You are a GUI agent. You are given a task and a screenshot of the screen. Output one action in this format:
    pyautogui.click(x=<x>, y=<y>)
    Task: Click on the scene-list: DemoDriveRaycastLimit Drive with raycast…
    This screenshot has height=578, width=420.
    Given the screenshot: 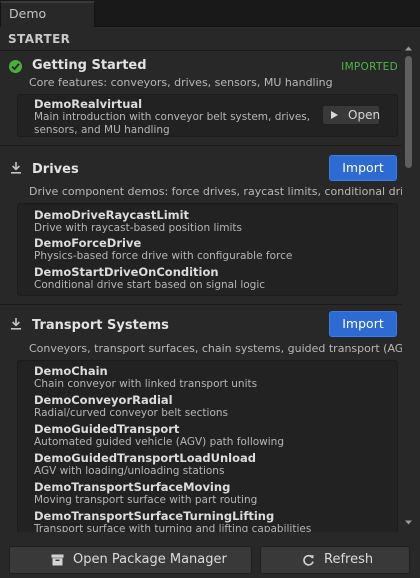 What is the action you would take?
    pyautogui.click(x=207, y=249)
    